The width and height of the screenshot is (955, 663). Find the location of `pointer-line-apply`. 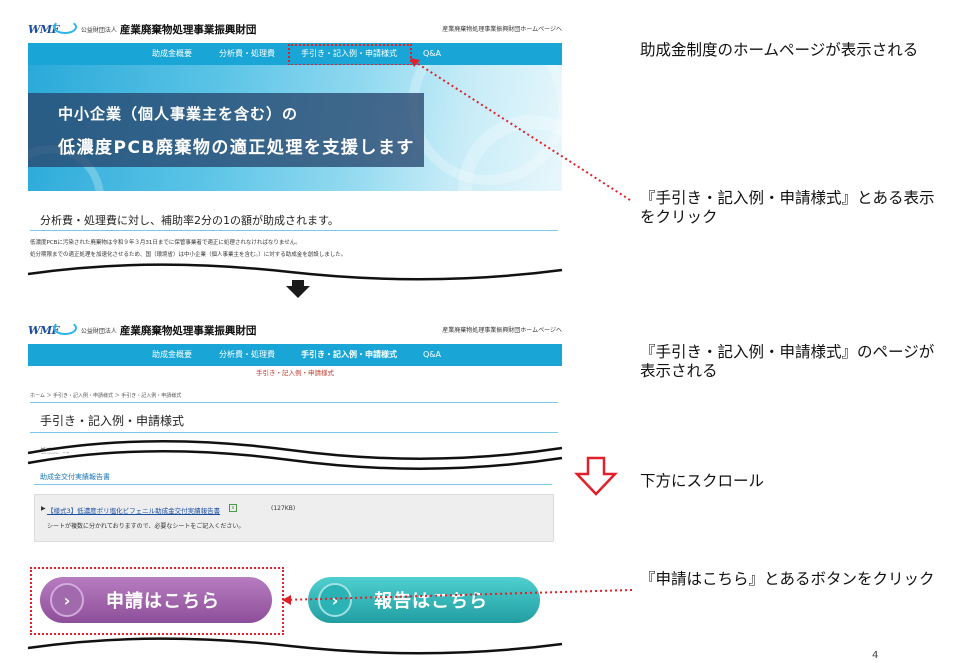

pointer-line-apply is located at coordinates (458, 595).